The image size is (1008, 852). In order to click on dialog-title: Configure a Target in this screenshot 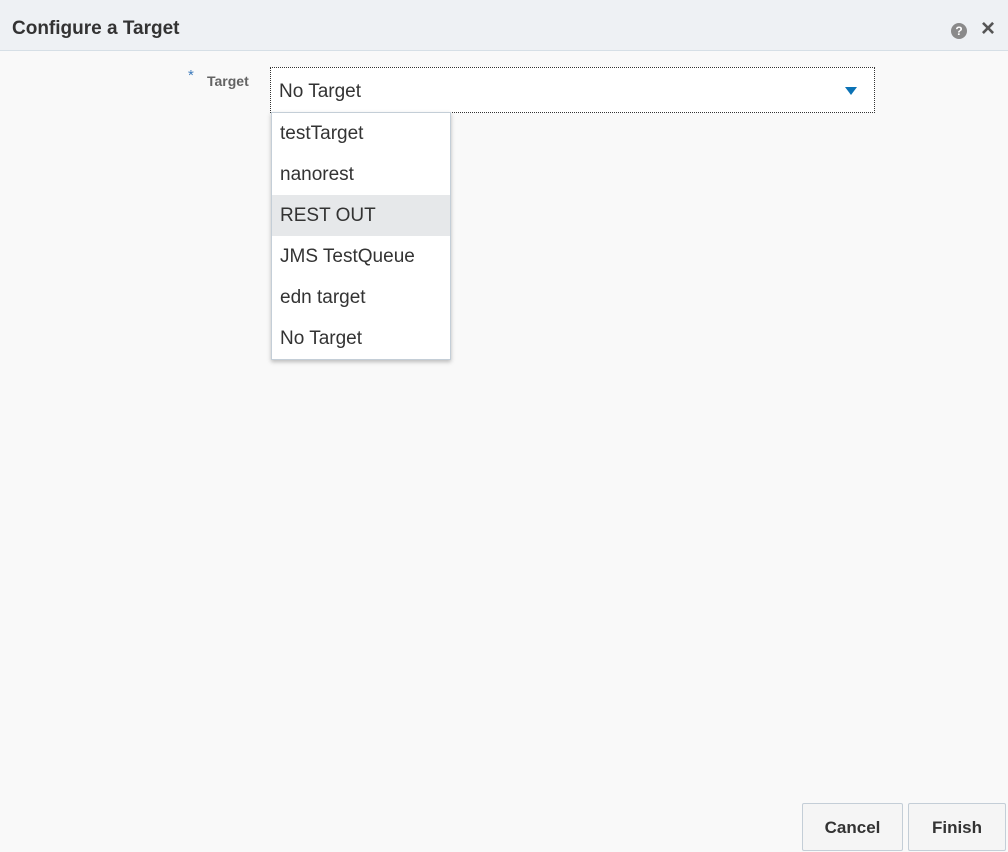, I will do `click(96, 28)`.